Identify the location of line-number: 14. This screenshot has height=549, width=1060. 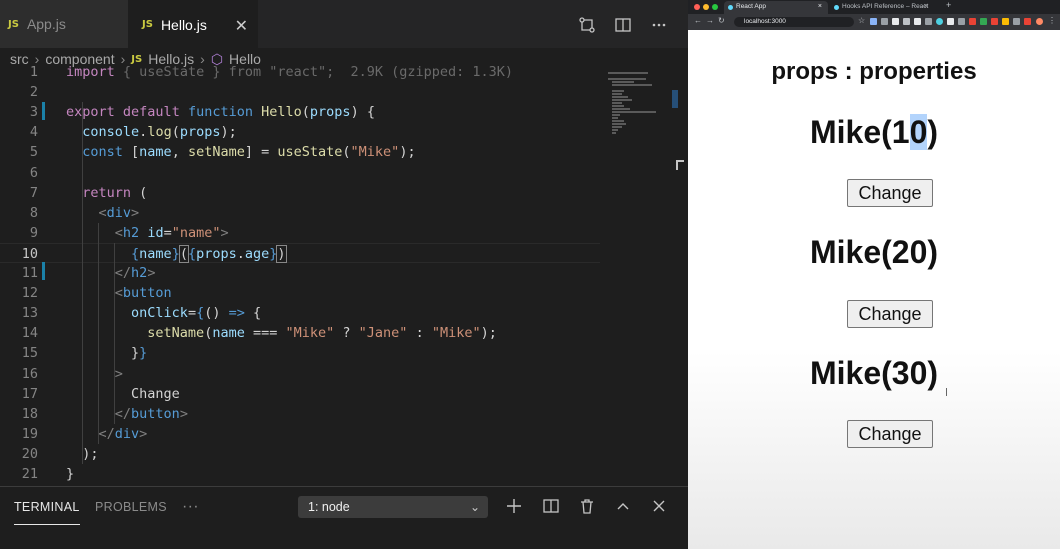
(29, 333).